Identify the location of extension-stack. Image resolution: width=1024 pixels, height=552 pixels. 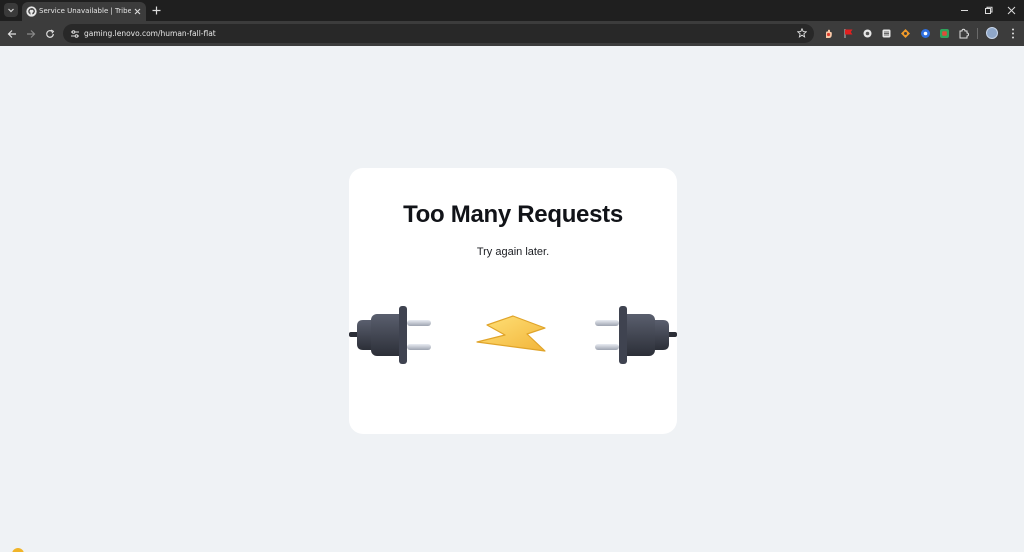
(886, 33).